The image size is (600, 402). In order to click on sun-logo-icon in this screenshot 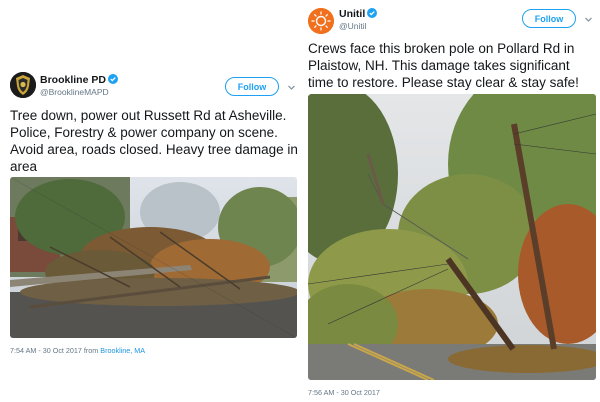, I will do `click(321, 21)`.